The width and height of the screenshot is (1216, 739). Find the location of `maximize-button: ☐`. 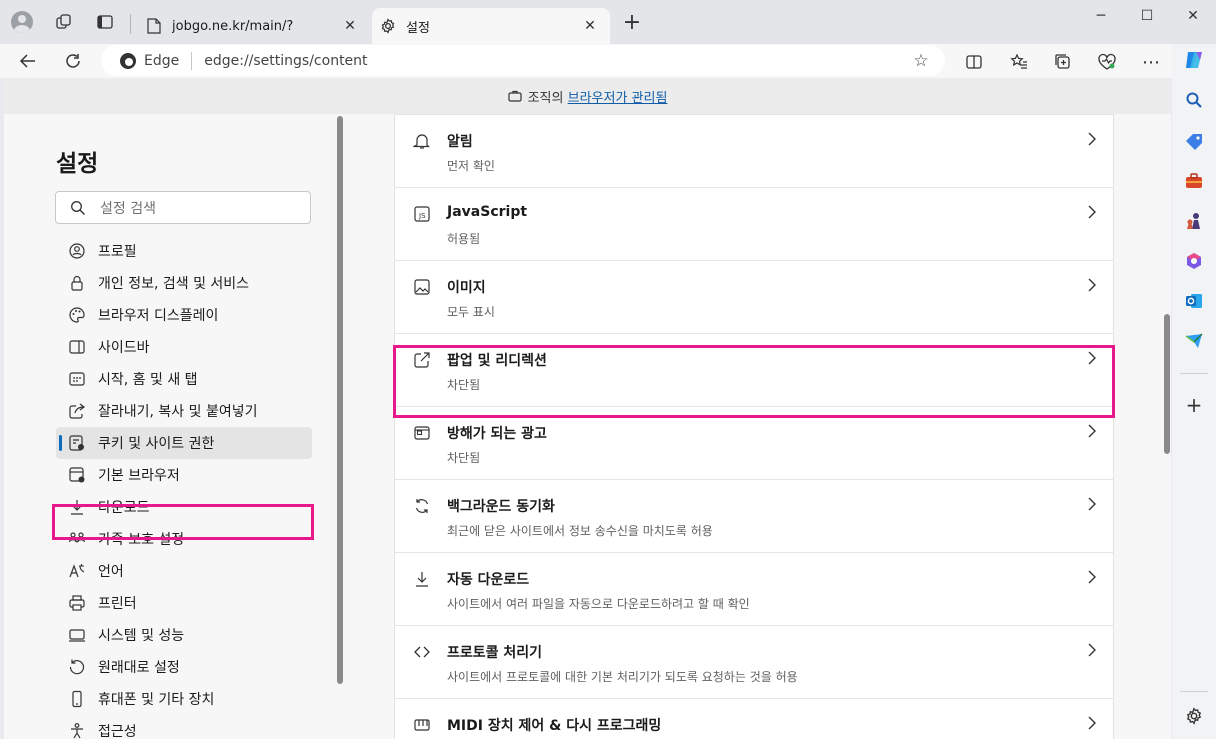

maximize-button: ☐ is located at coordinates (1147, 16).